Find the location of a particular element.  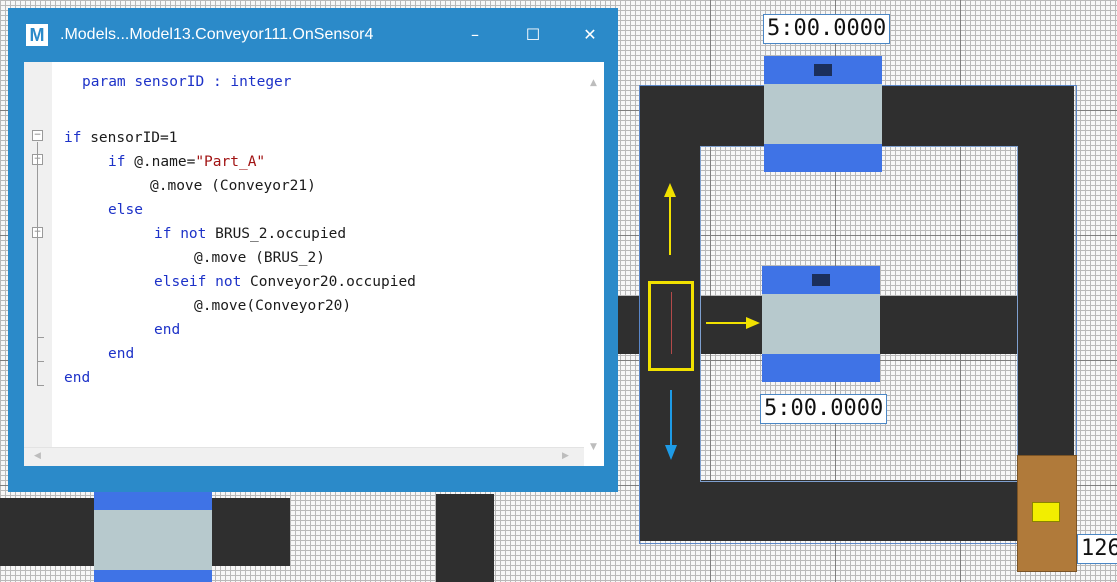

code-token: @.move (Conveyor21) is located at coordinates (233, 186).